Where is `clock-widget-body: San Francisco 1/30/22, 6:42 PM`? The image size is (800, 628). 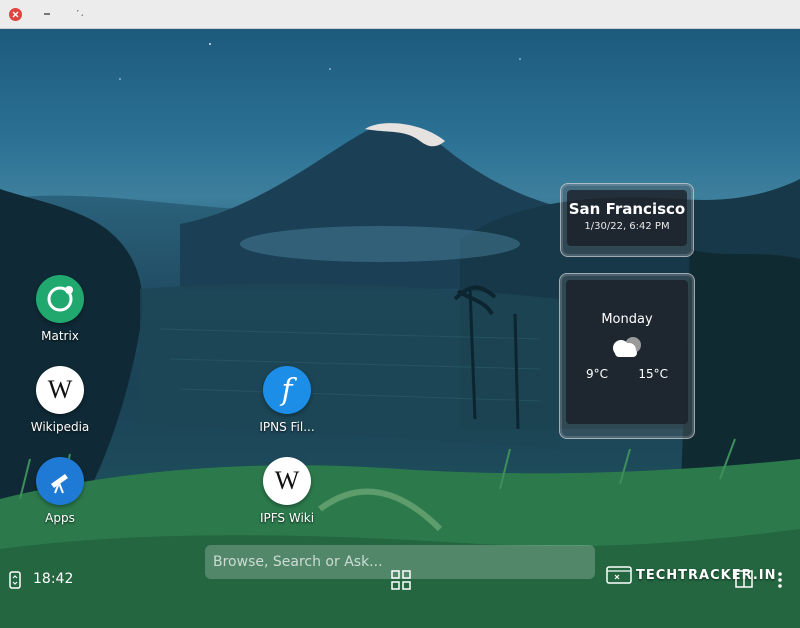 clock-widget-body: San Francisco 1/30/22, 6:42 PM is located at coordinates (627, 218).